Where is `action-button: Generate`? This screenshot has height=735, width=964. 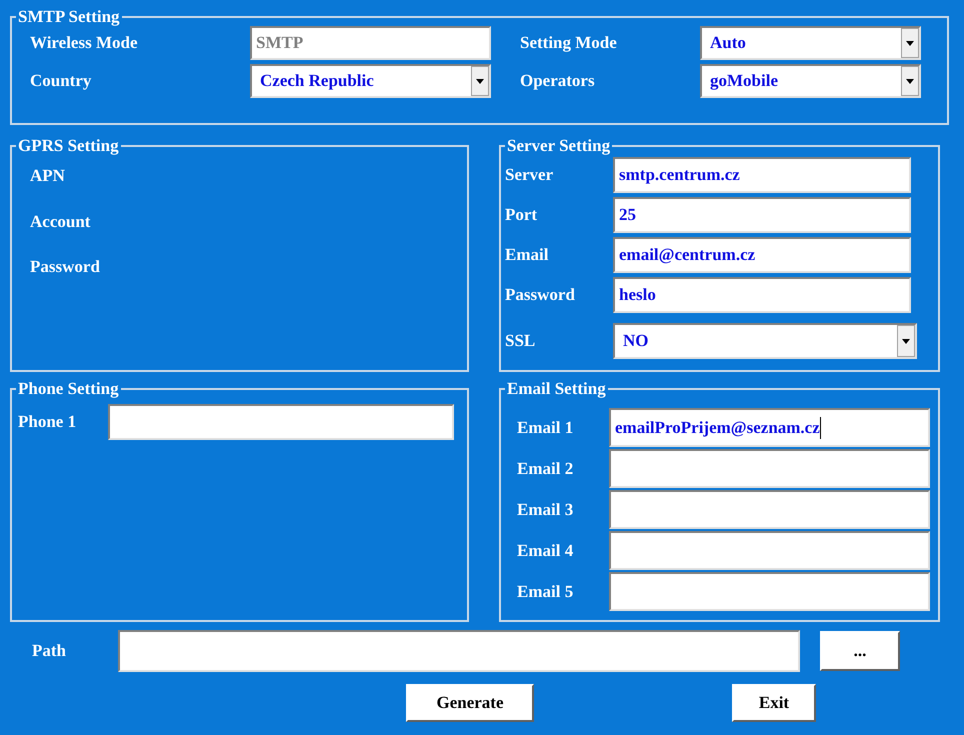 action-button: Generate is located at coordinates (470, 703).